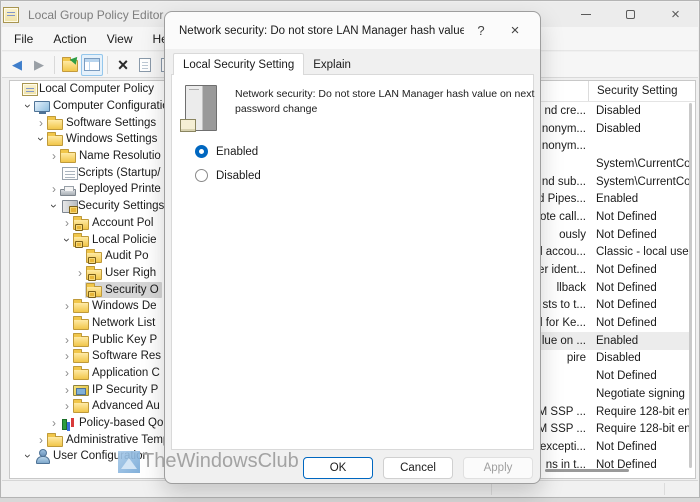  What do you see at coordinates (239, 64) in the screenshot?
I see `tab-local-security-setting: Local Security Setting` at bounding box center [239, 64].